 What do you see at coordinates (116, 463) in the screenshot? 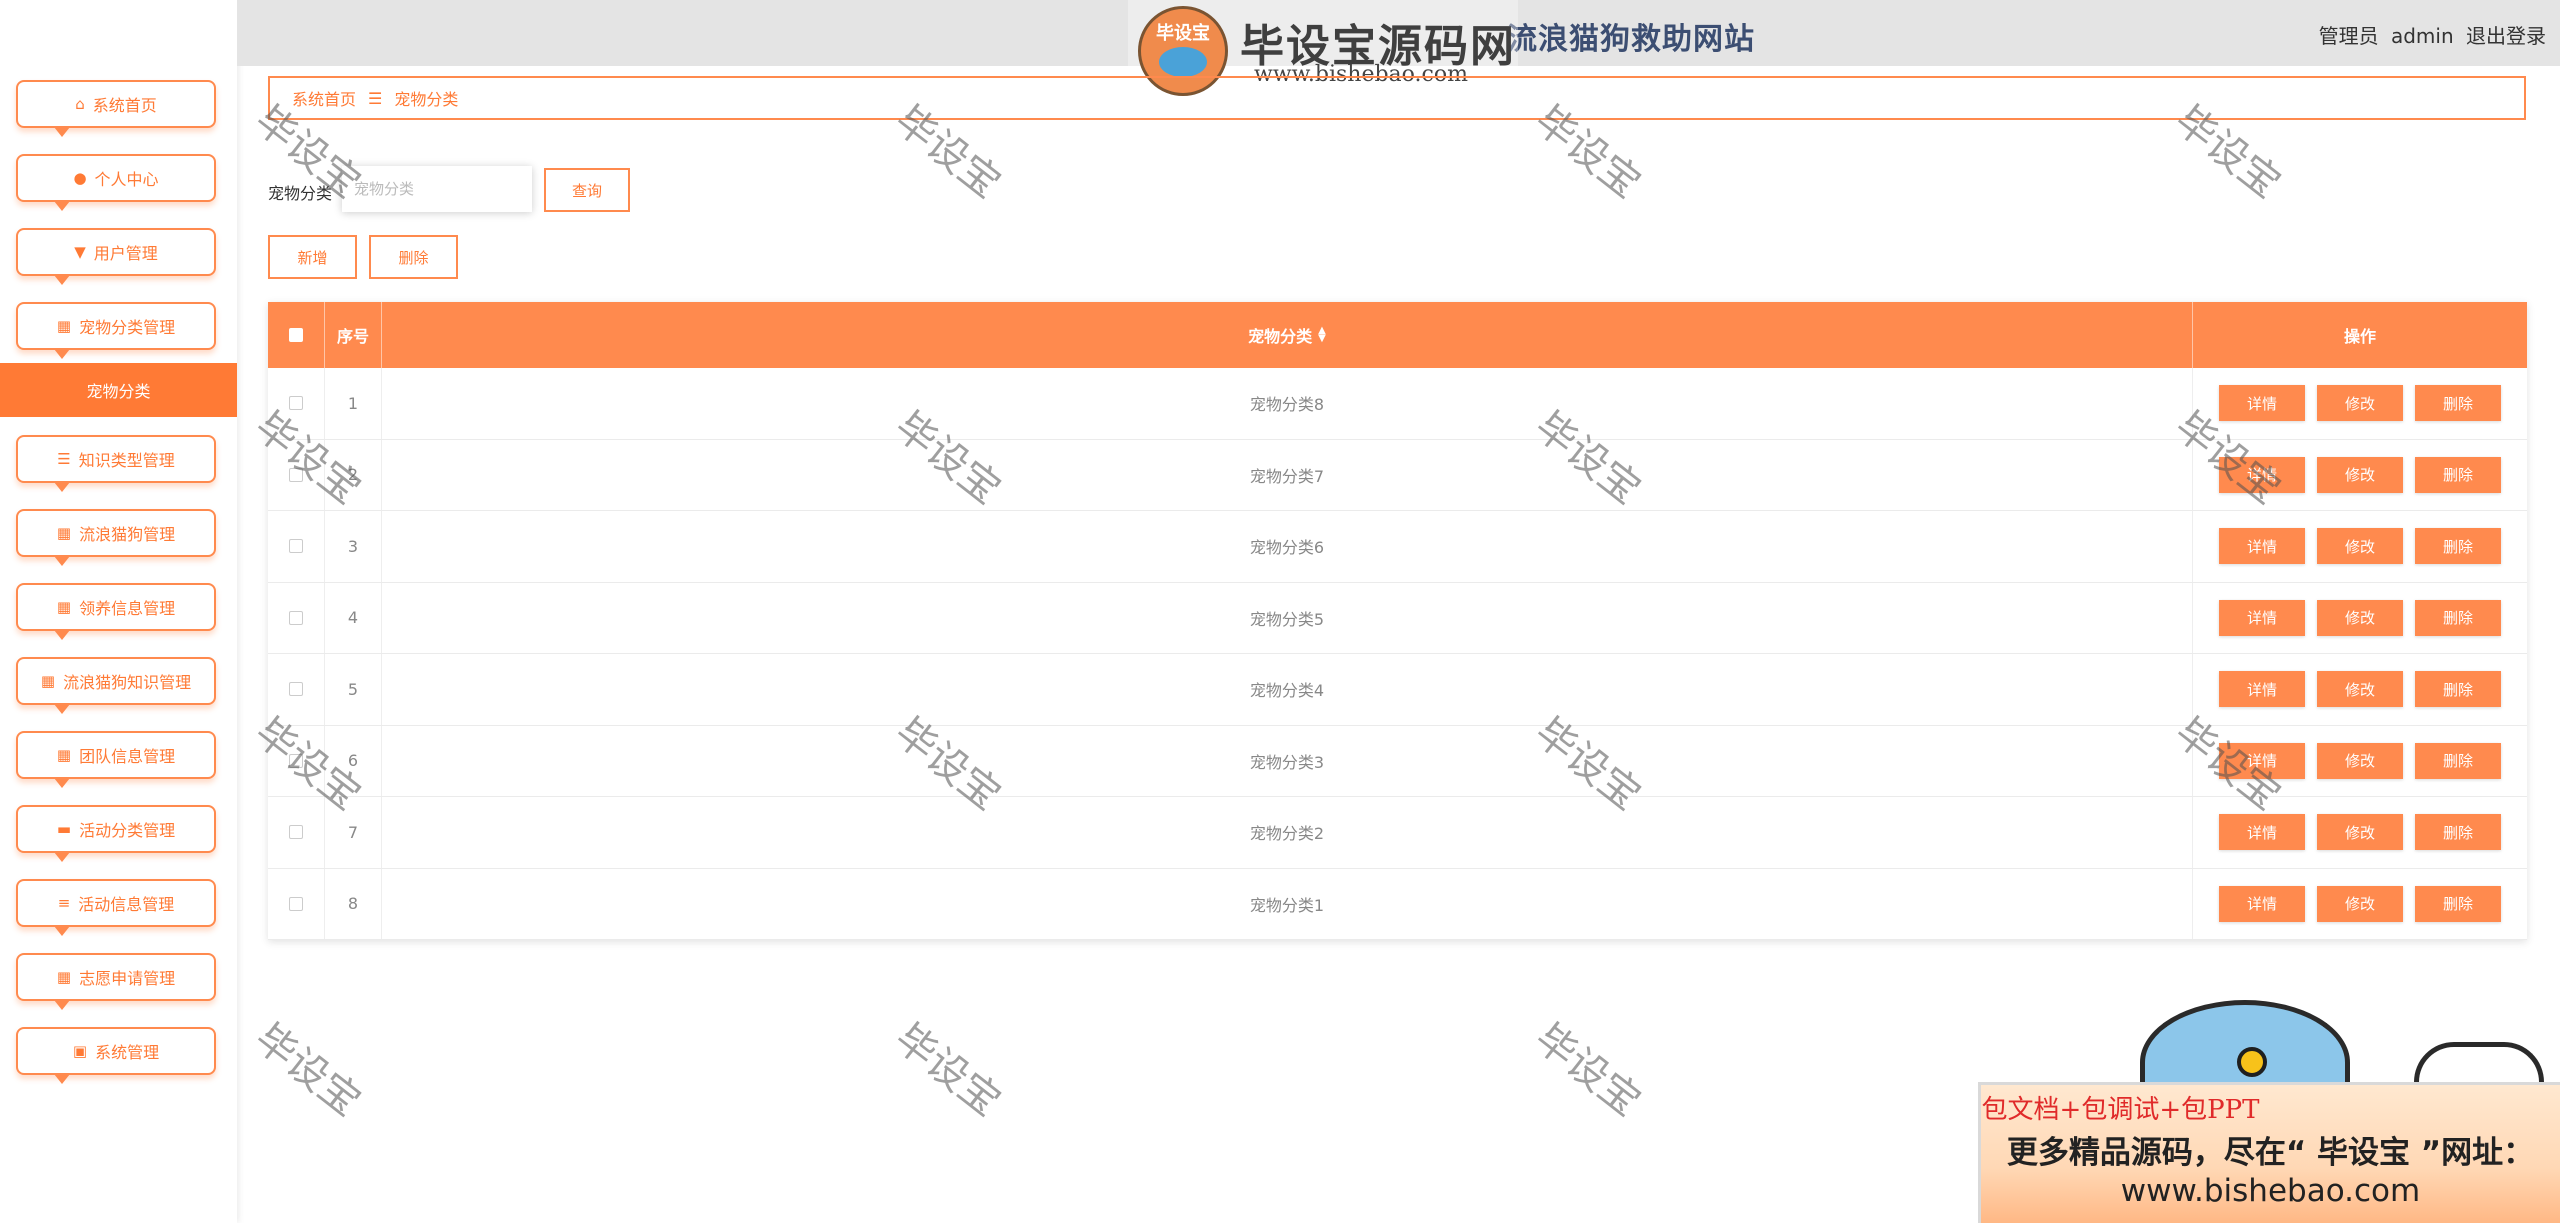
I see `sidebar-item-knowledge-type: ☰ 知识类型管理` at bounding box center [116, 463].